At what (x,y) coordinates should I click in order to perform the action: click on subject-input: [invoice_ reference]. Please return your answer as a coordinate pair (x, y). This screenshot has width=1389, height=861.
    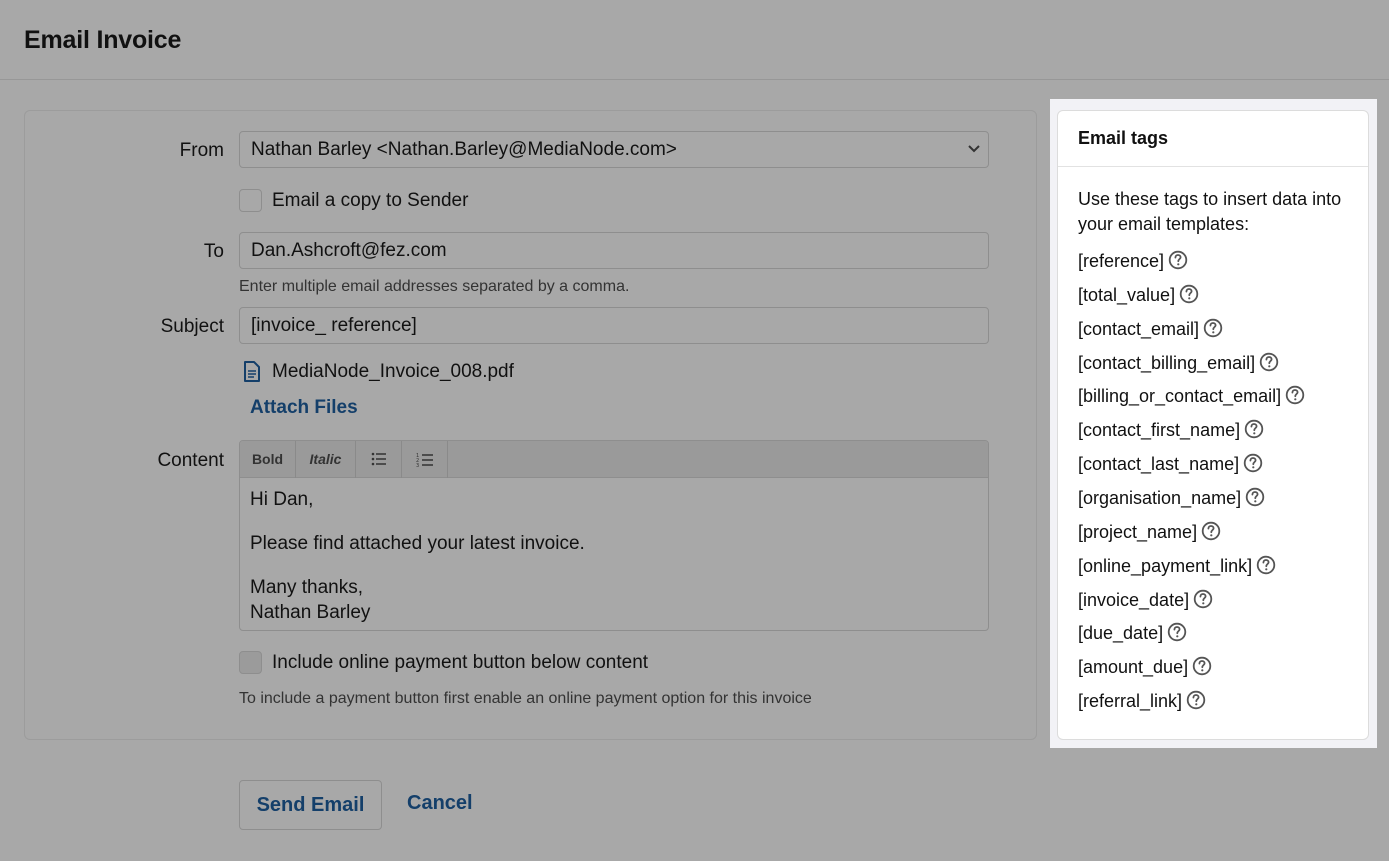
    Looking at the image, I should click on (614, 325).